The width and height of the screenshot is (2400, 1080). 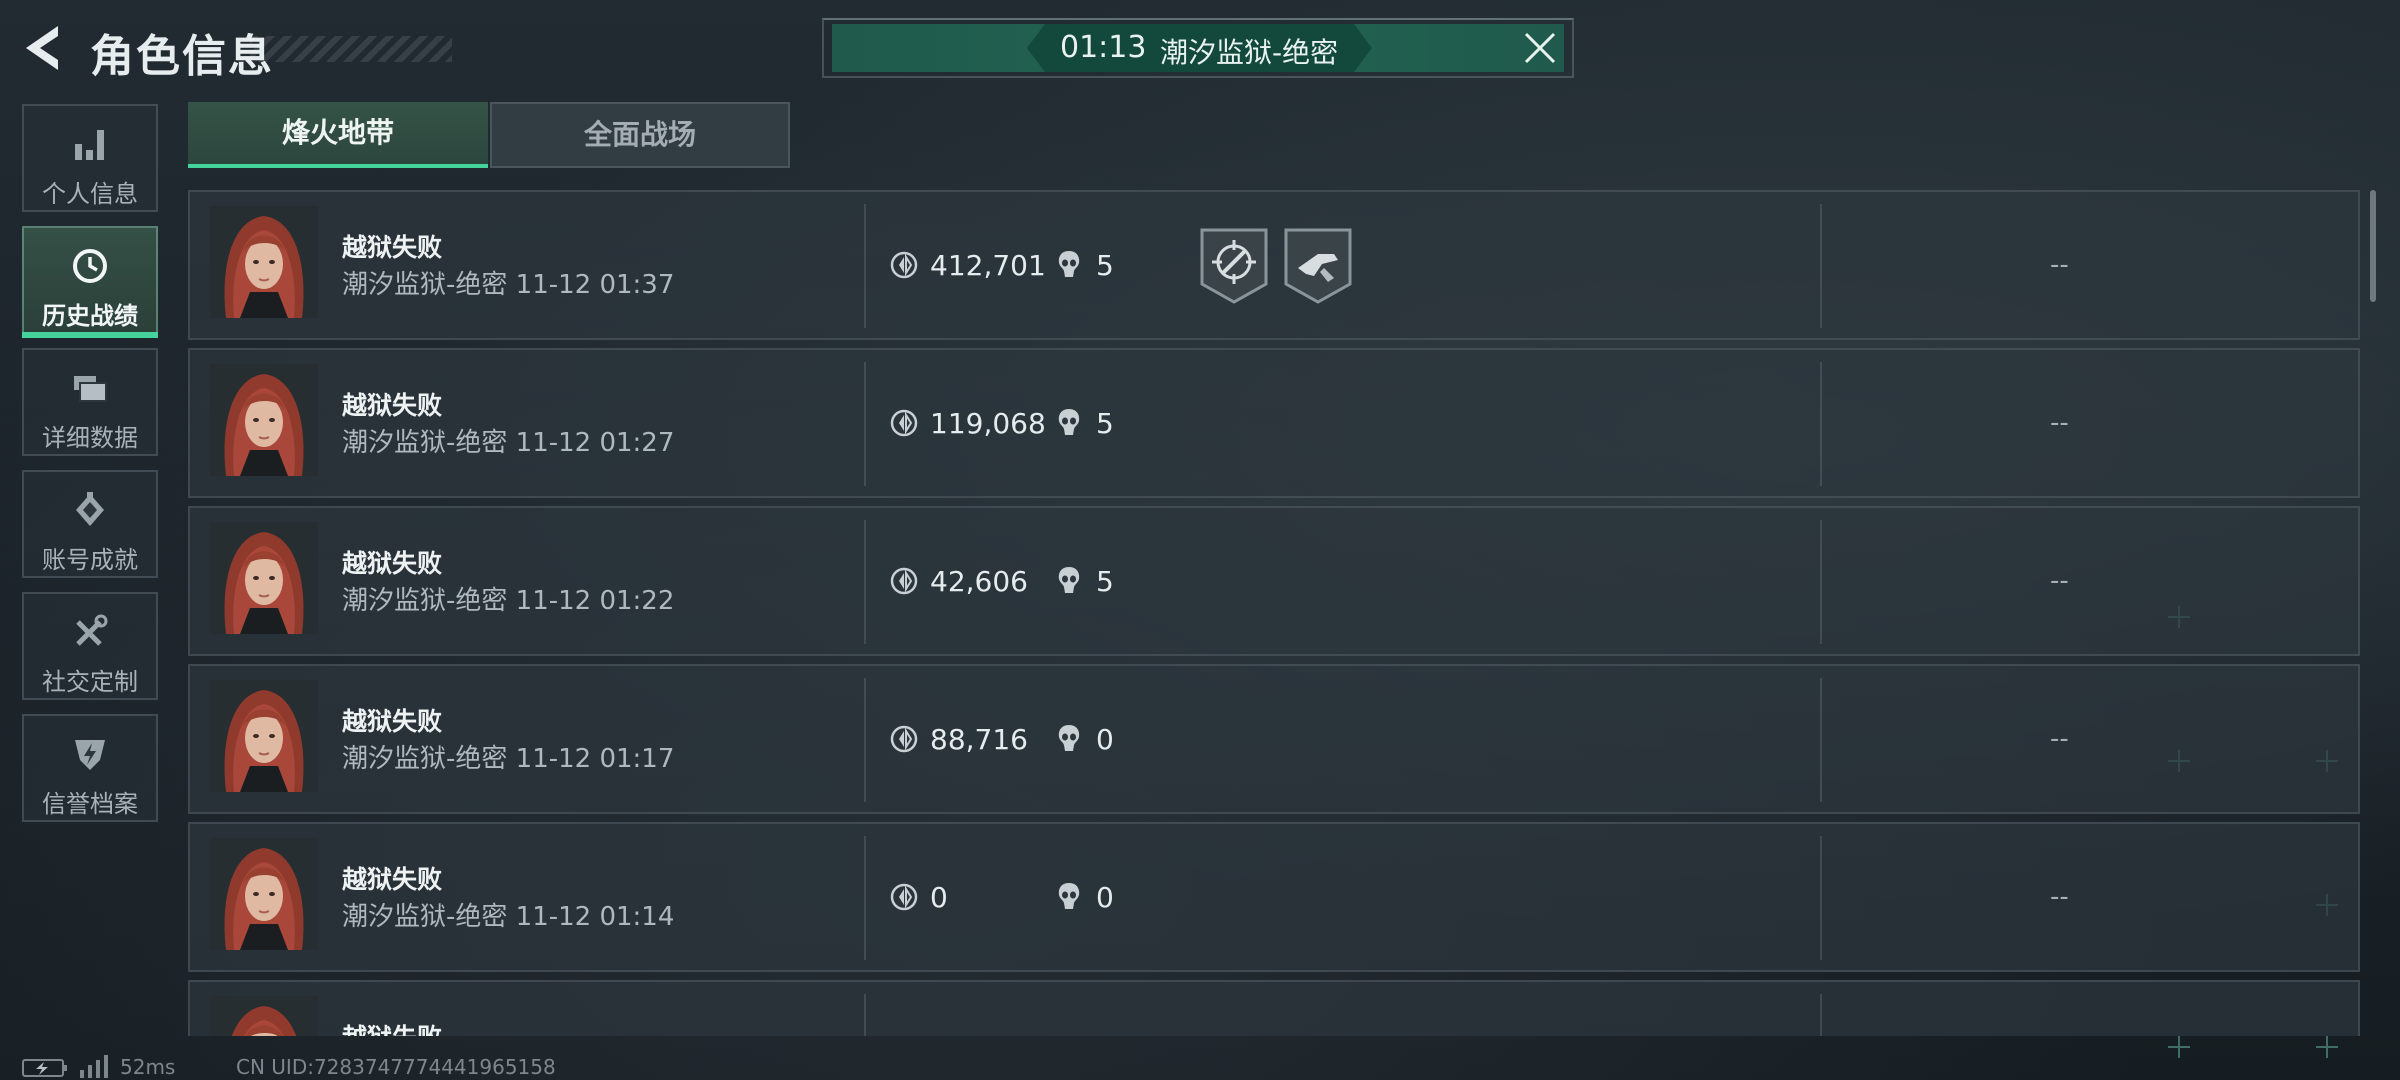 What do you see at coordinates (1103, 47) in the screenshot?
I see `match-timer: 01:13` at bounding box center [1103, 47].